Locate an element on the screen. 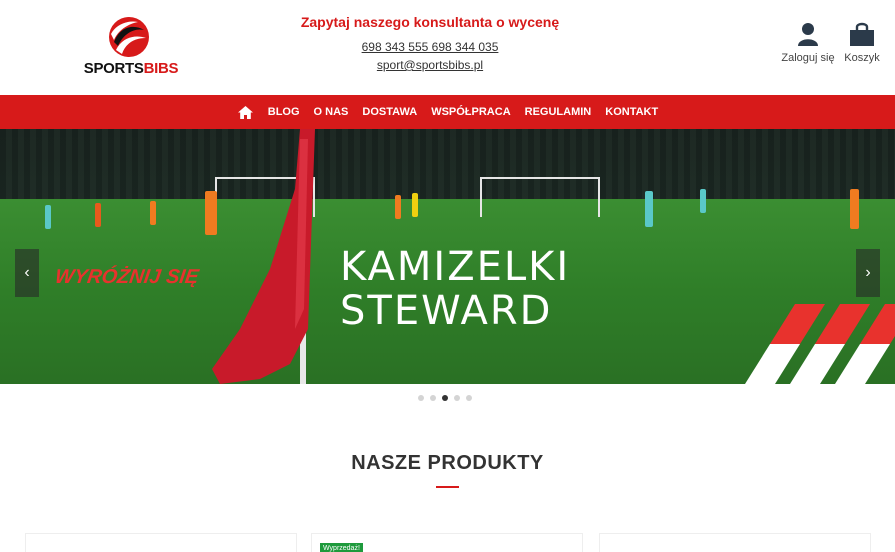 The width and height of the screenshot is (895, 552). login-label: Zaloguj się is located at coordinates (808, 58).